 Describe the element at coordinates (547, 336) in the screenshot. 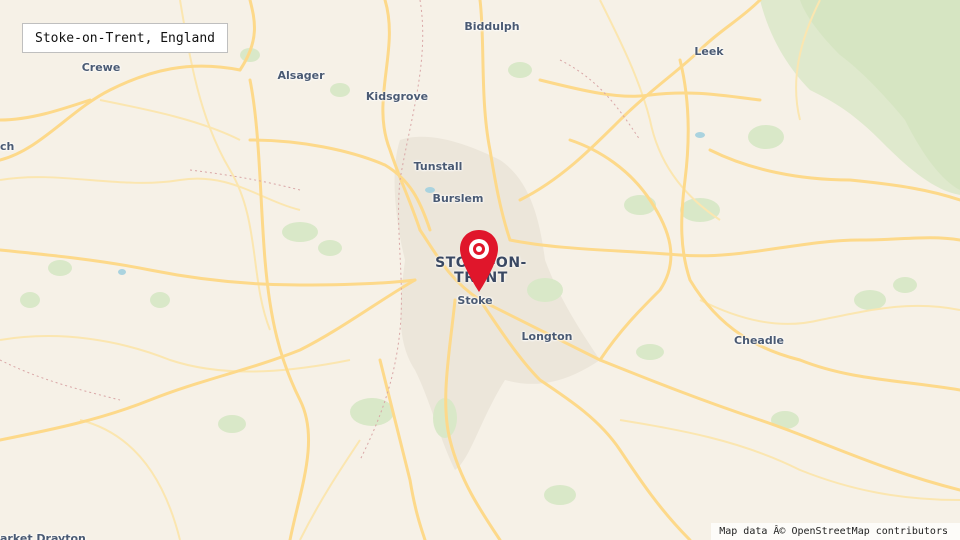

I see `place-label-longton: Longton` at that location.